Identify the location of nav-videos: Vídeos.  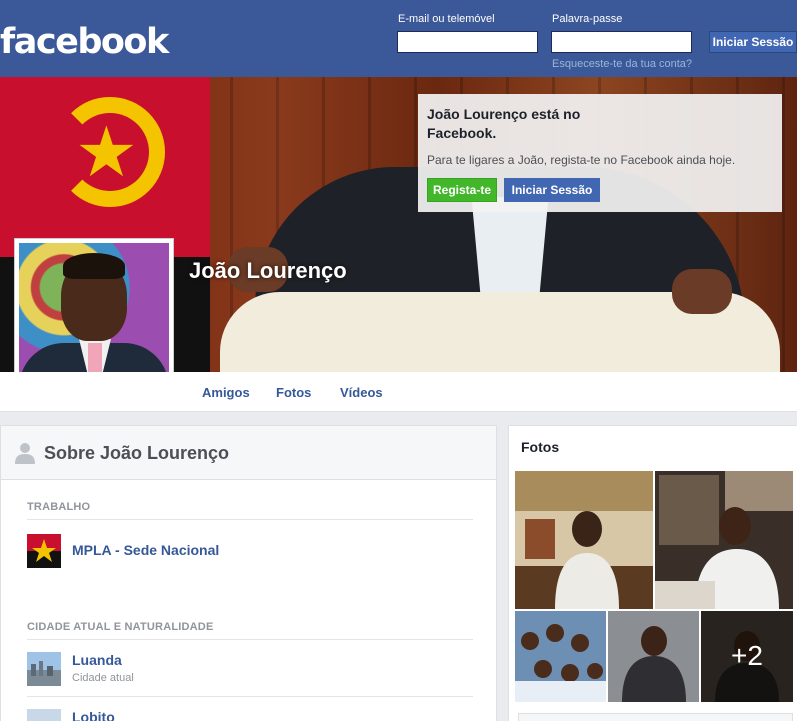
(361, 392).